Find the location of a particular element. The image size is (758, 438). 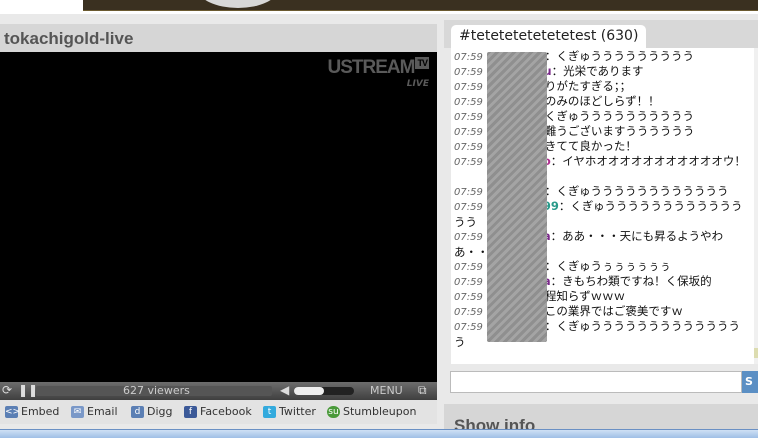

message-text: ：きもちわ類ですね！く保坂的 is located at coordinates (631, 281).